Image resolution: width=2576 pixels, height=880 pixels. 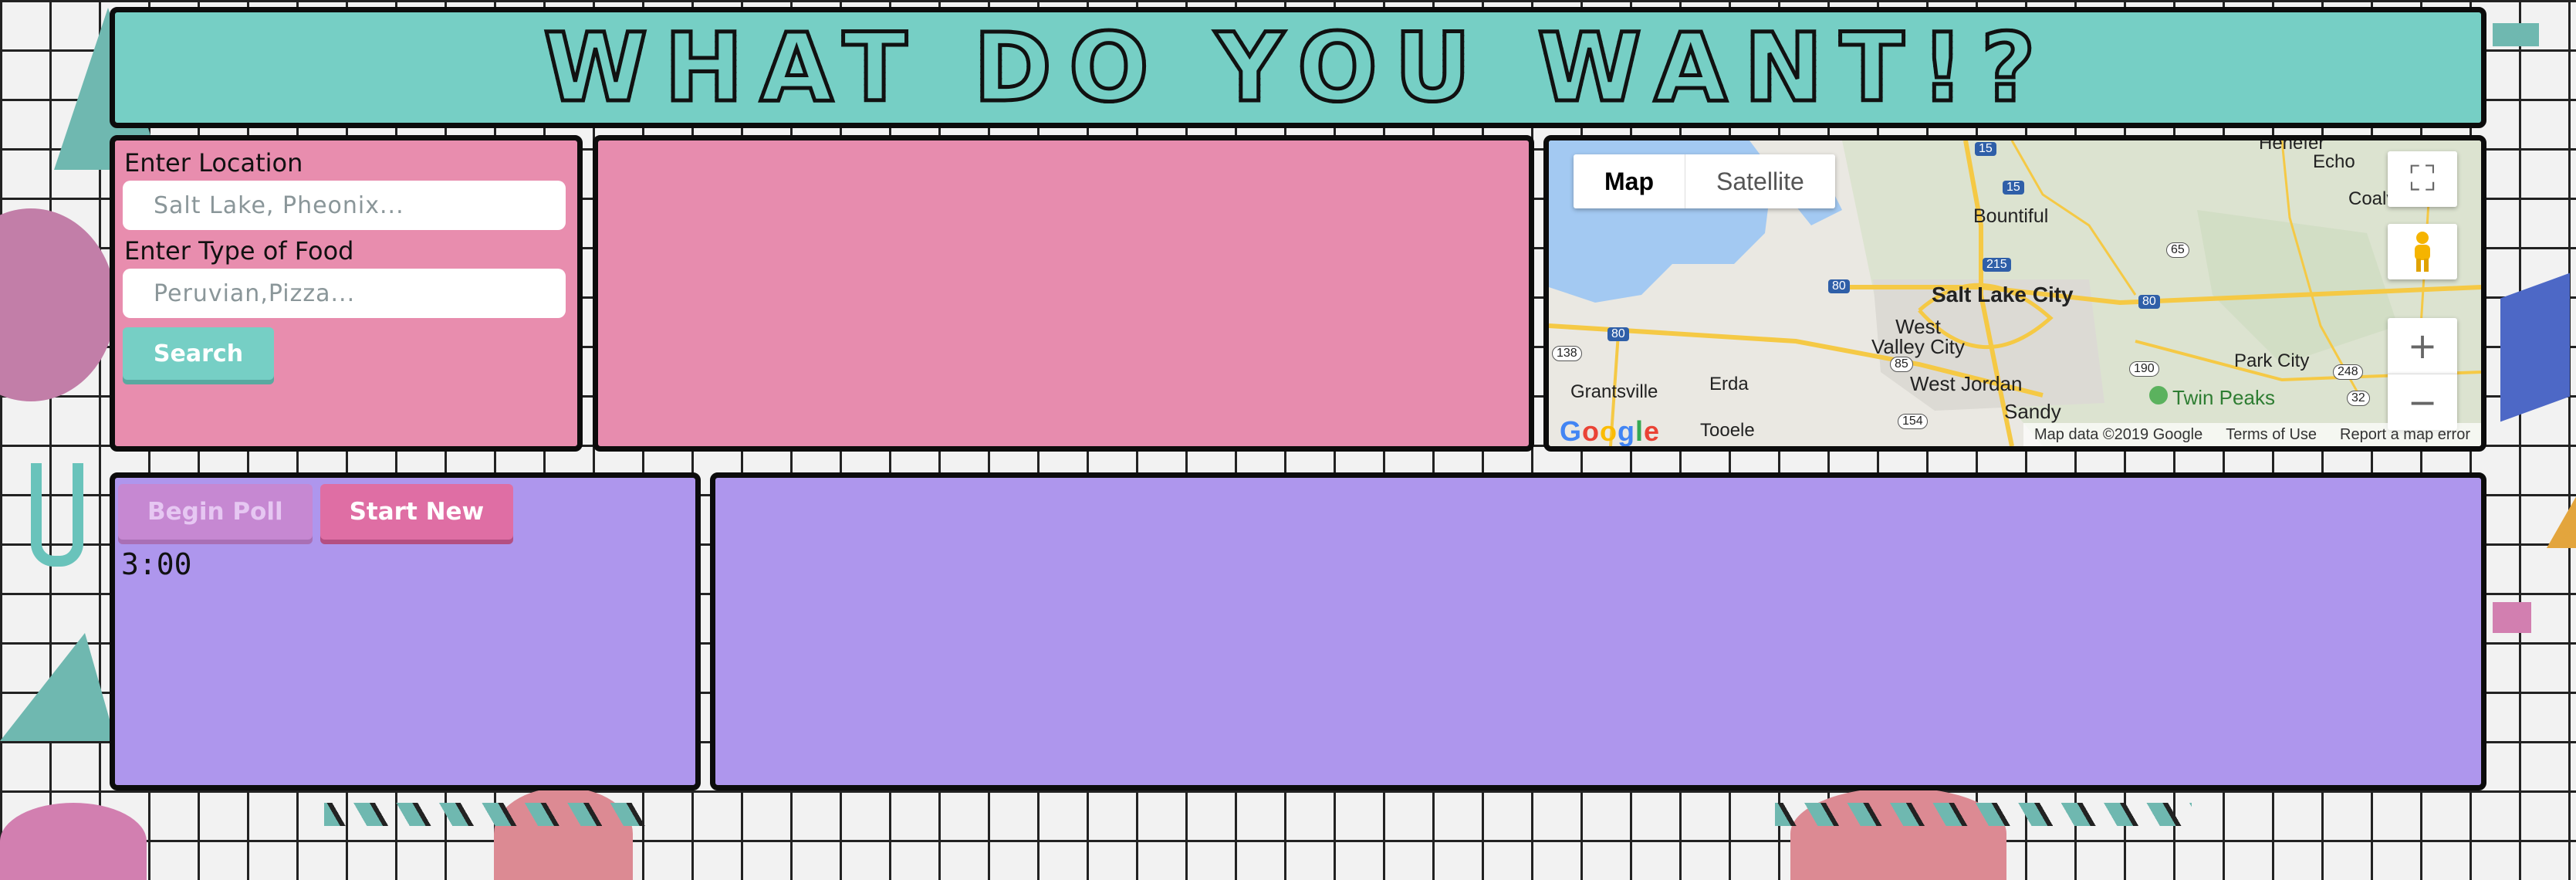 What do you see at coordinates (2144, 369) in the screenshot?
I see `route-shield-190: 190` at bounding box center [2144, 369].